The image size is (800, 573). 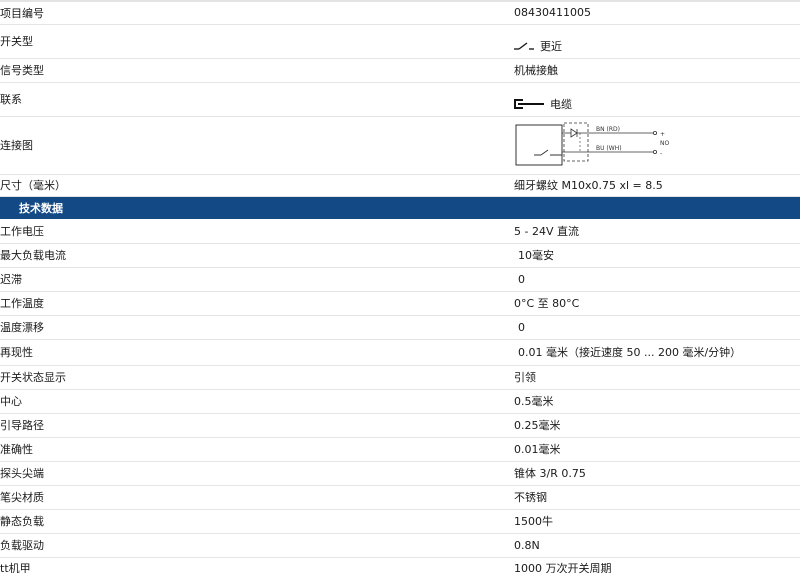 What do you see at coordinates (15, 567) in the screenshot?
I see `row-label: tt机甲` at bounding box center [15, 567].